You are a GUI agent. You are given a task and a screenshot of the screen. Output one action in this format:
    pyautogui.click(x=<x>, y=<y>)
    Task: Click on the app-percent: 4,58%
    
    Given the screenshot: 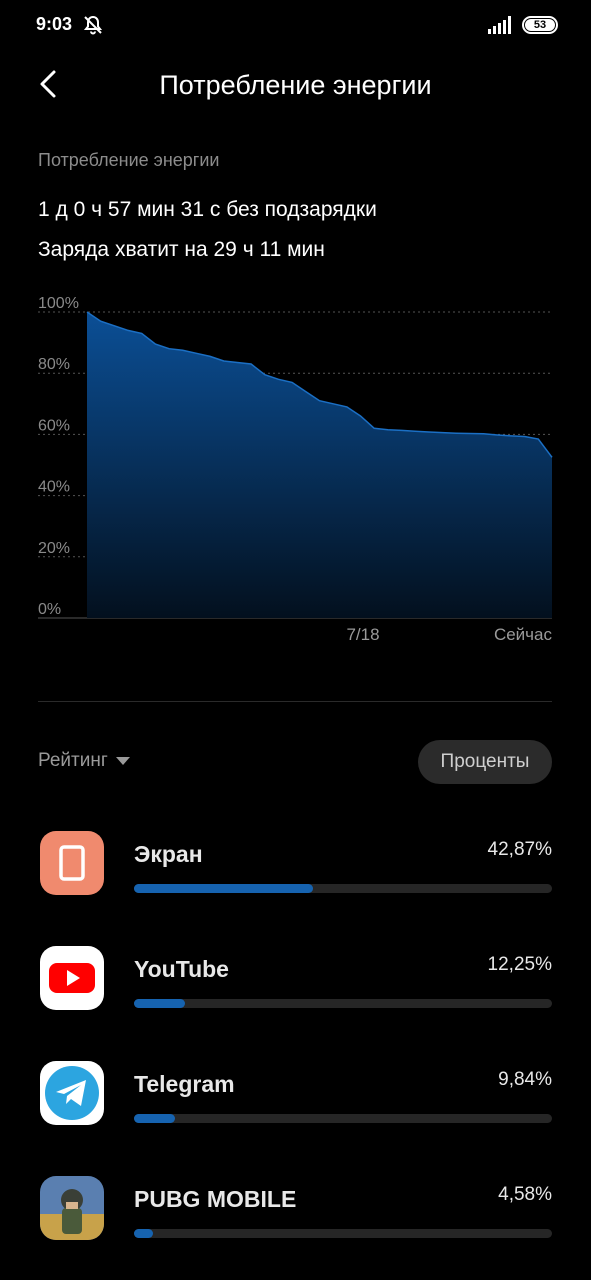 What is the action you would take?
    pyautogui.click(x=525, y=1194)
    